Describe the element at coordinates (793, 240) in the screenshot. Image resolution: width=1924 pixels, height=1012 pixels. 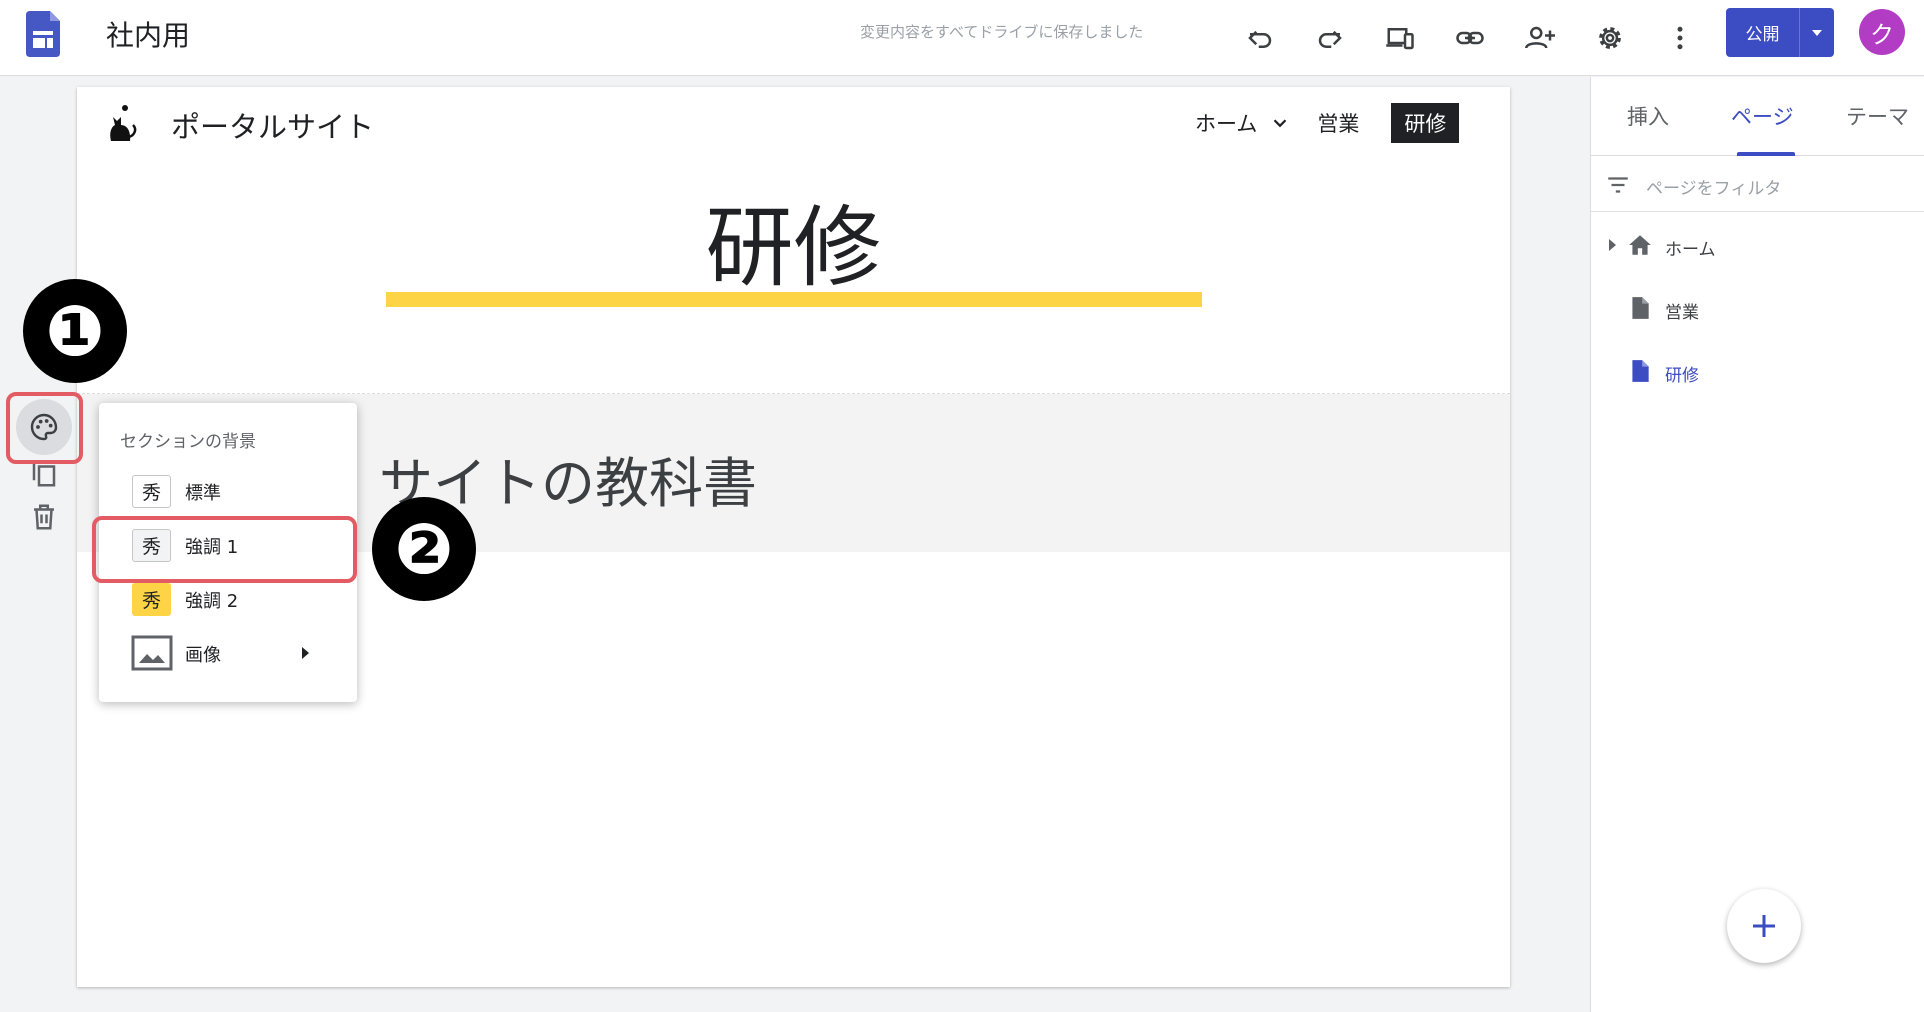
I see `page-title: 研修` at that location.